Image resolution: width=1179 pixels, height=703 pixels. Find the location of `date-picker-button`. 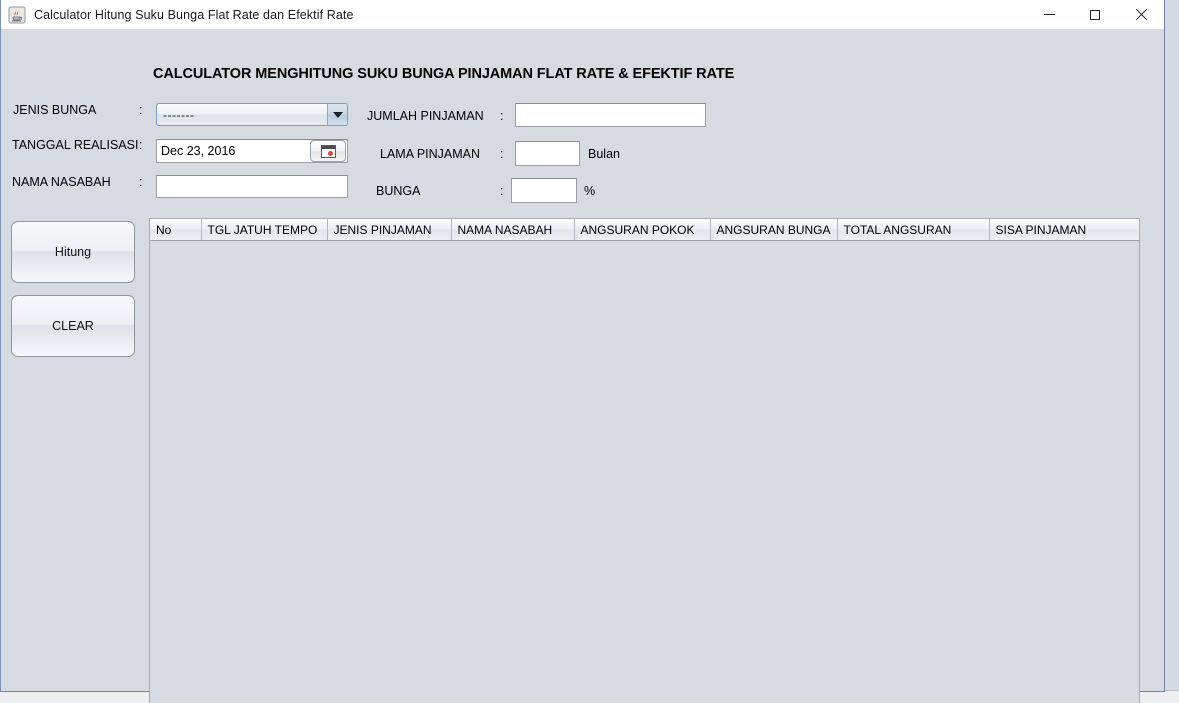

date-picker-button is located at coordinates (328, 151).